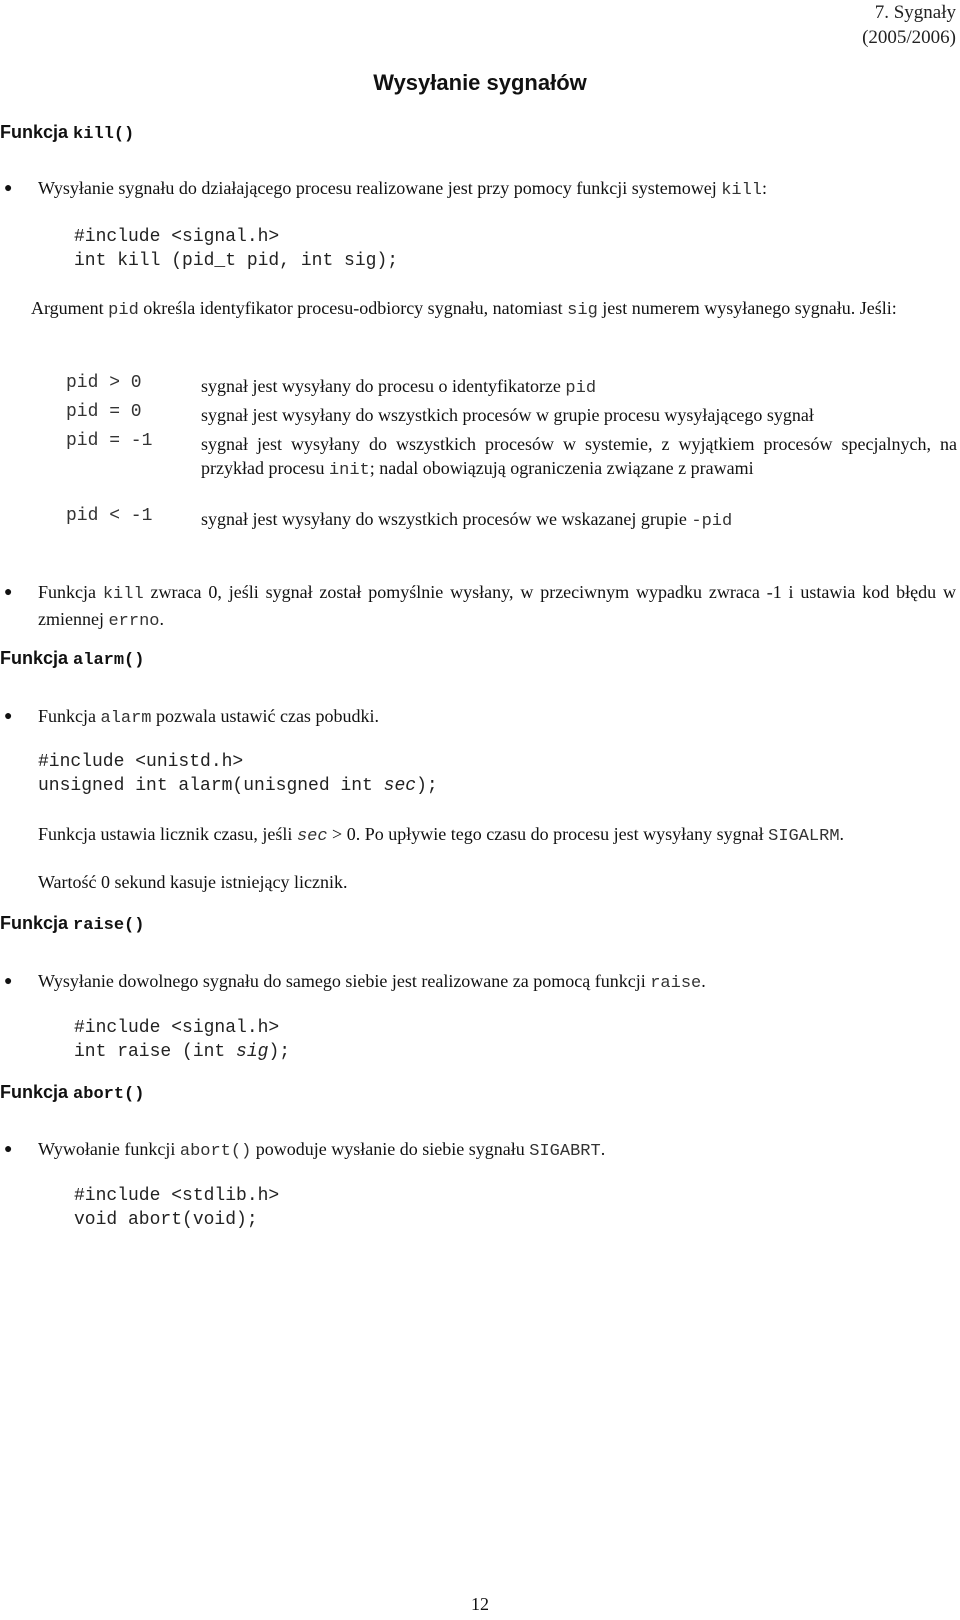  I want to click on code-line: void abort(void);, so click(166, 1220).